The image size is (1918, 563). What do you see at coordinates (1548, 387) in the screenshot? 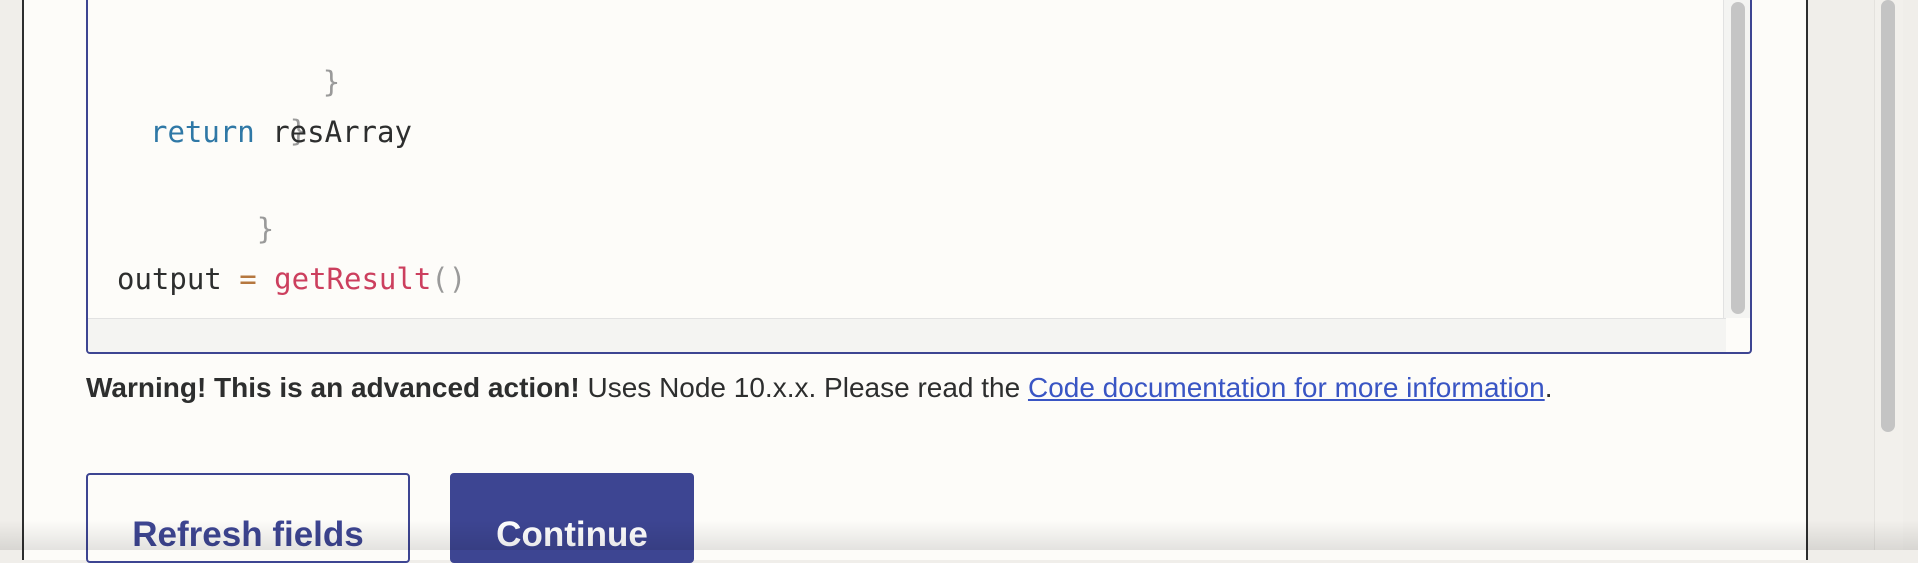
I see `warning-suffix: .` at bounding box center [1548, 387].